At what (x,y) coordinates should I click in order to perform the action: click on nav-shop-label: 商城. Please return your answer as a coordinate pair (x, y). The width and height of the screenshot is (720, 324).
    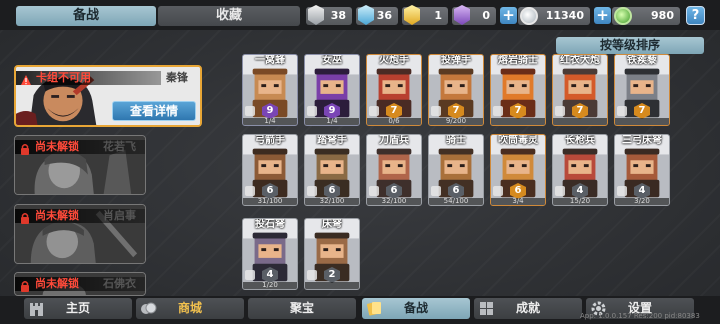
    Looking at the image, I should click on (189, 308).